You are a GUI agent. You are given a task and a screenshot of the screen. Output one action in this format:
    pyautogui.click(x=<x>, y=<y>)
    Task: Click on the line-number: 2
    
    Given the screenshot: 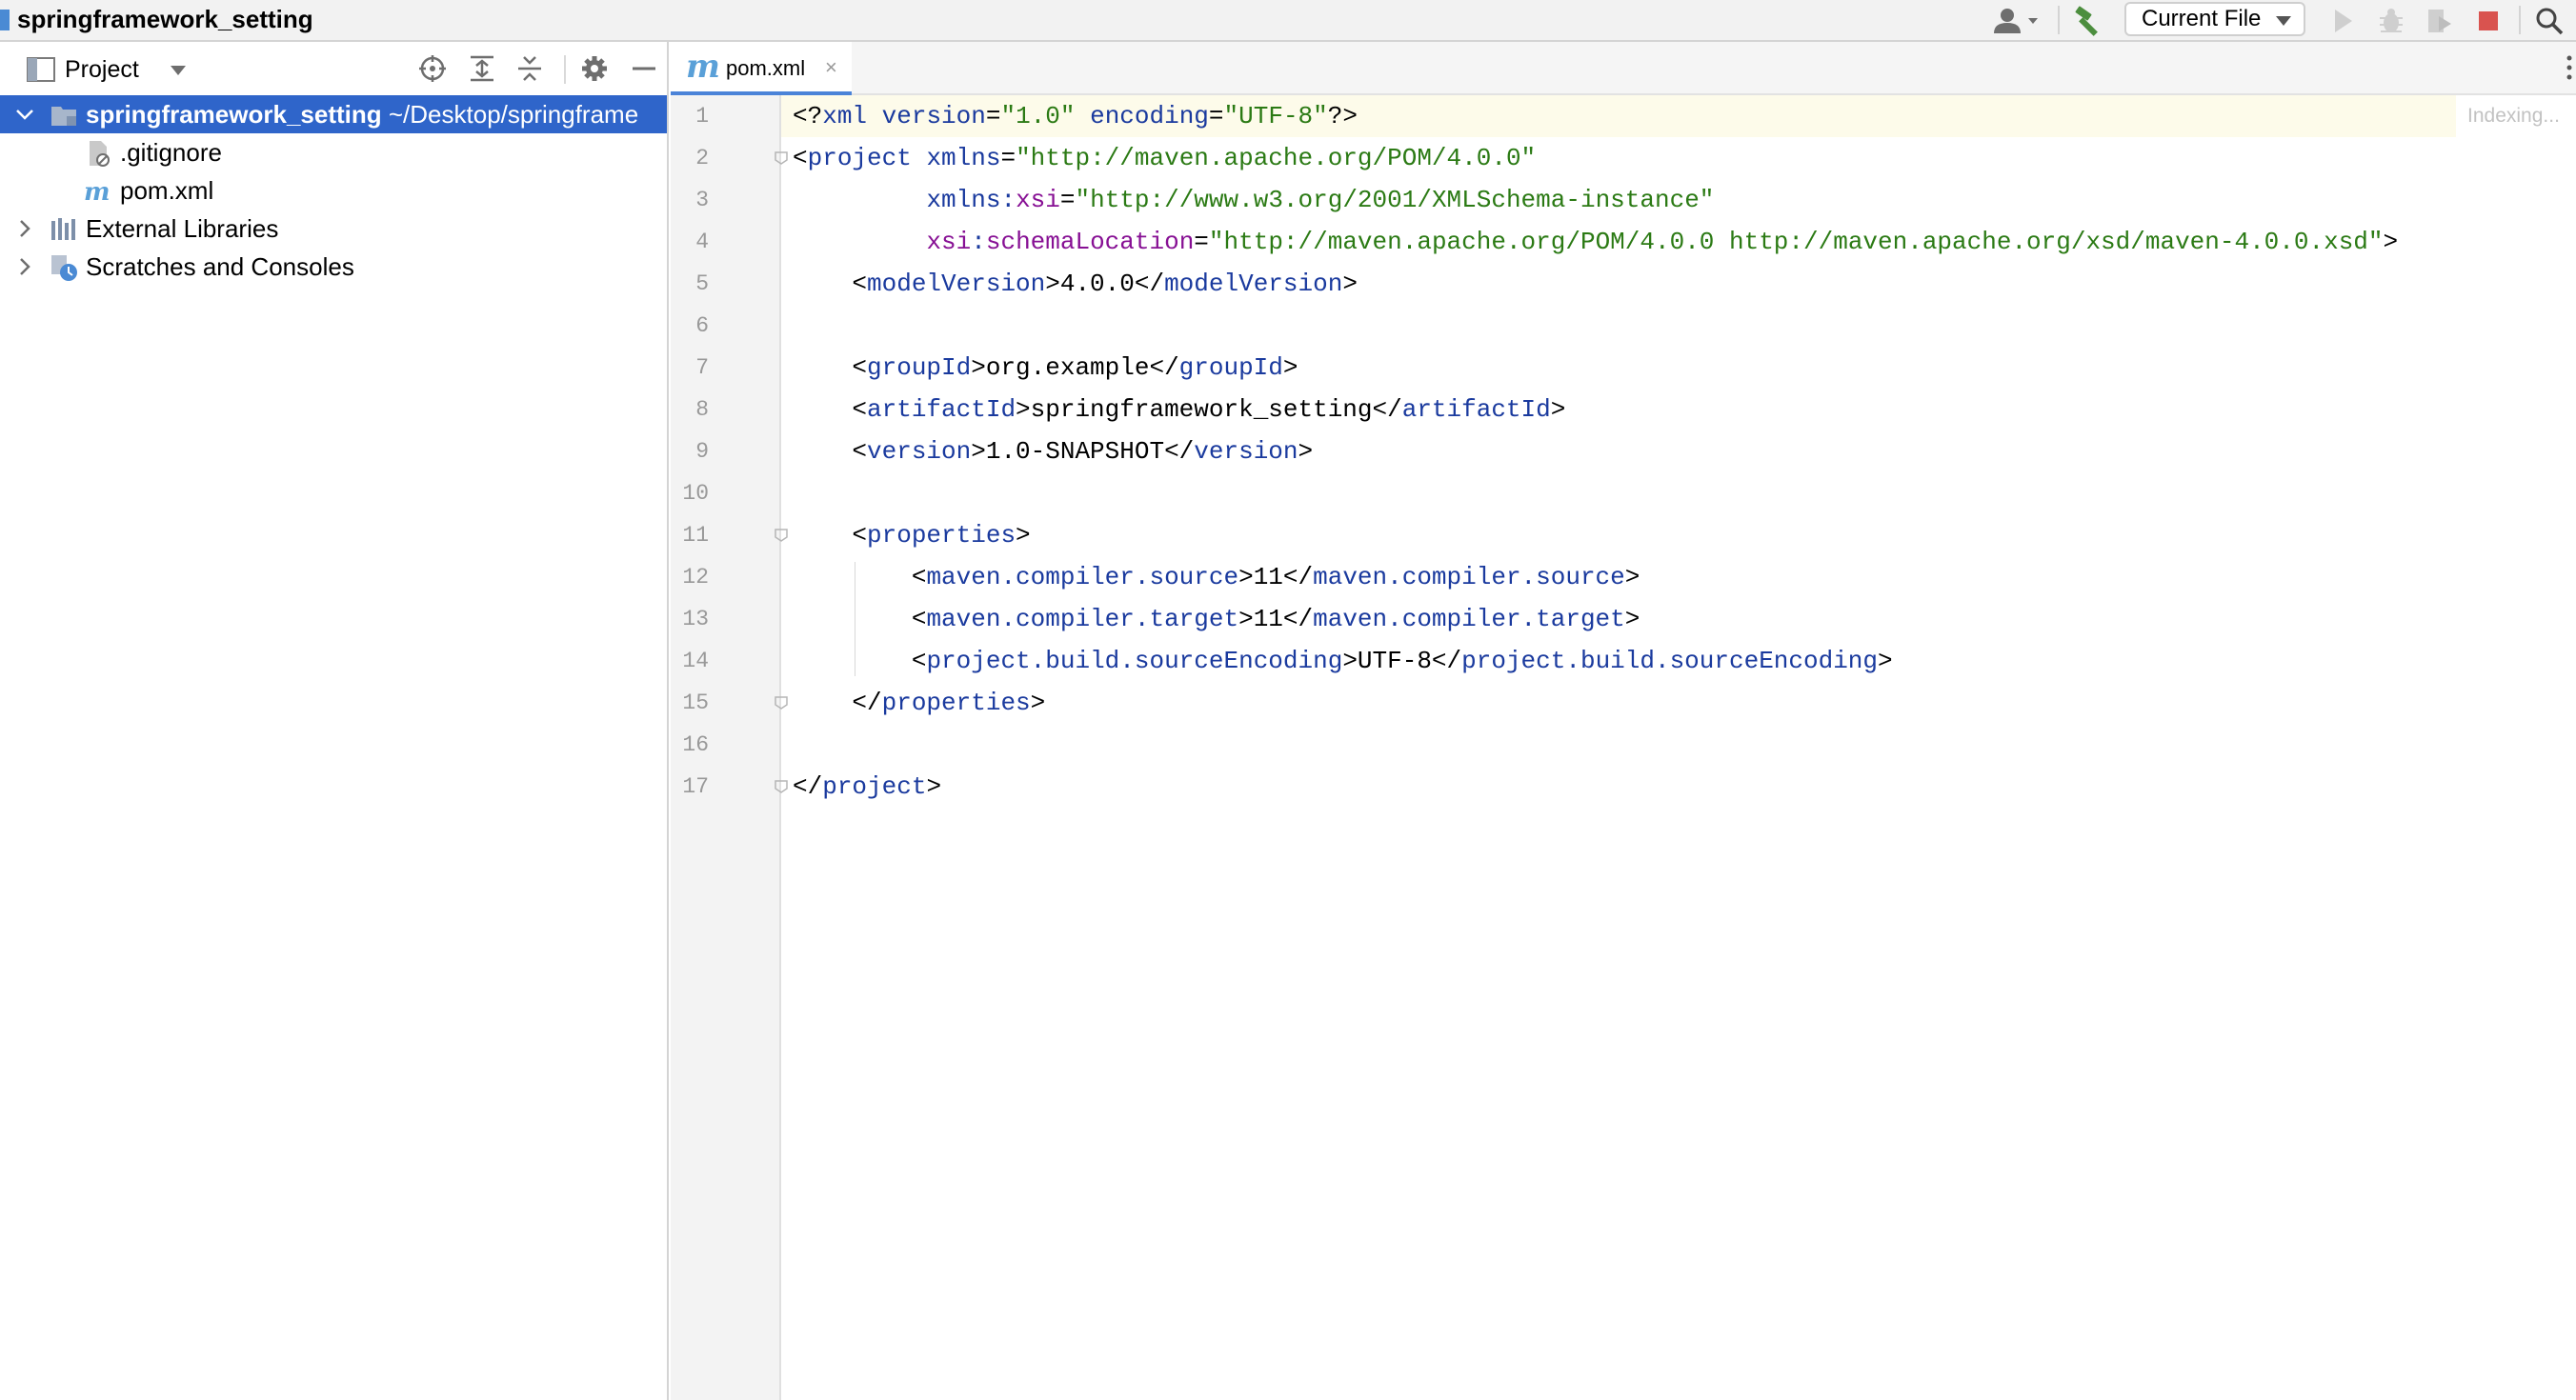 What is the action you would take?
    pyautogui.click(x=702, y=158)
    